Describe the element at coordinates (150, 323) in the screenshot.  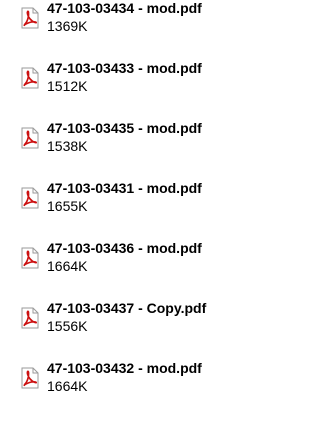
I see `file-item: 47-103-03437 - Copy.pdf 1556K` at that location.